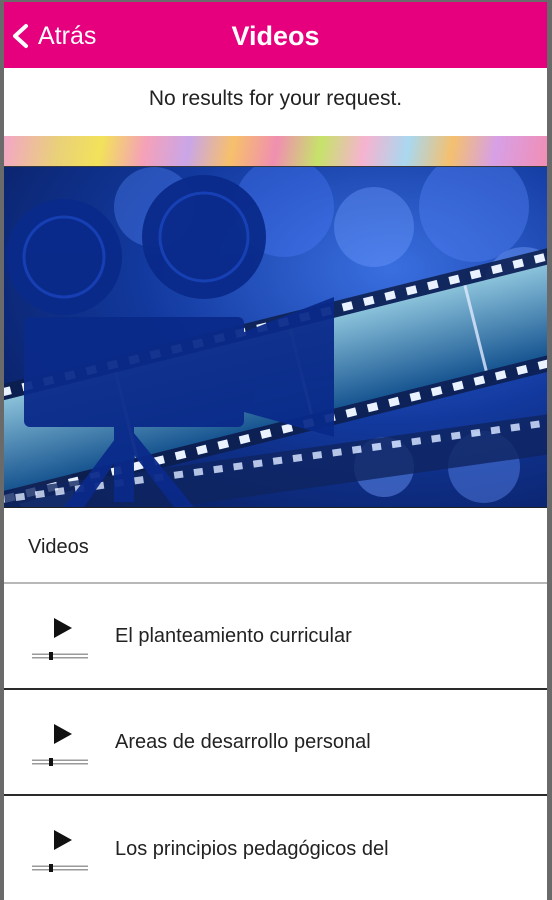 Image resolution: width=552 pixels, height=900 pixels. I want to click on no-results-message: No results for your request., so click(275, 102).